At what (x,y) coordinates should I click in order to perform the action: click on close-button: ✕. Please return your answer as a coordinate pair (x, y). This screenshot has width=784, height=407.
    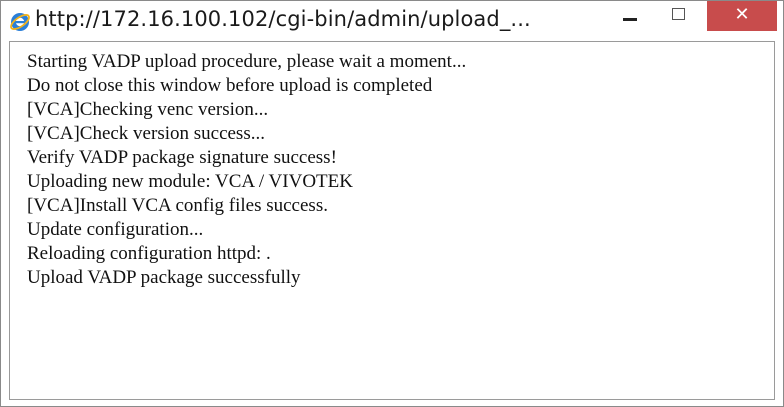
    Looking at the image, I should click on (742, 16).